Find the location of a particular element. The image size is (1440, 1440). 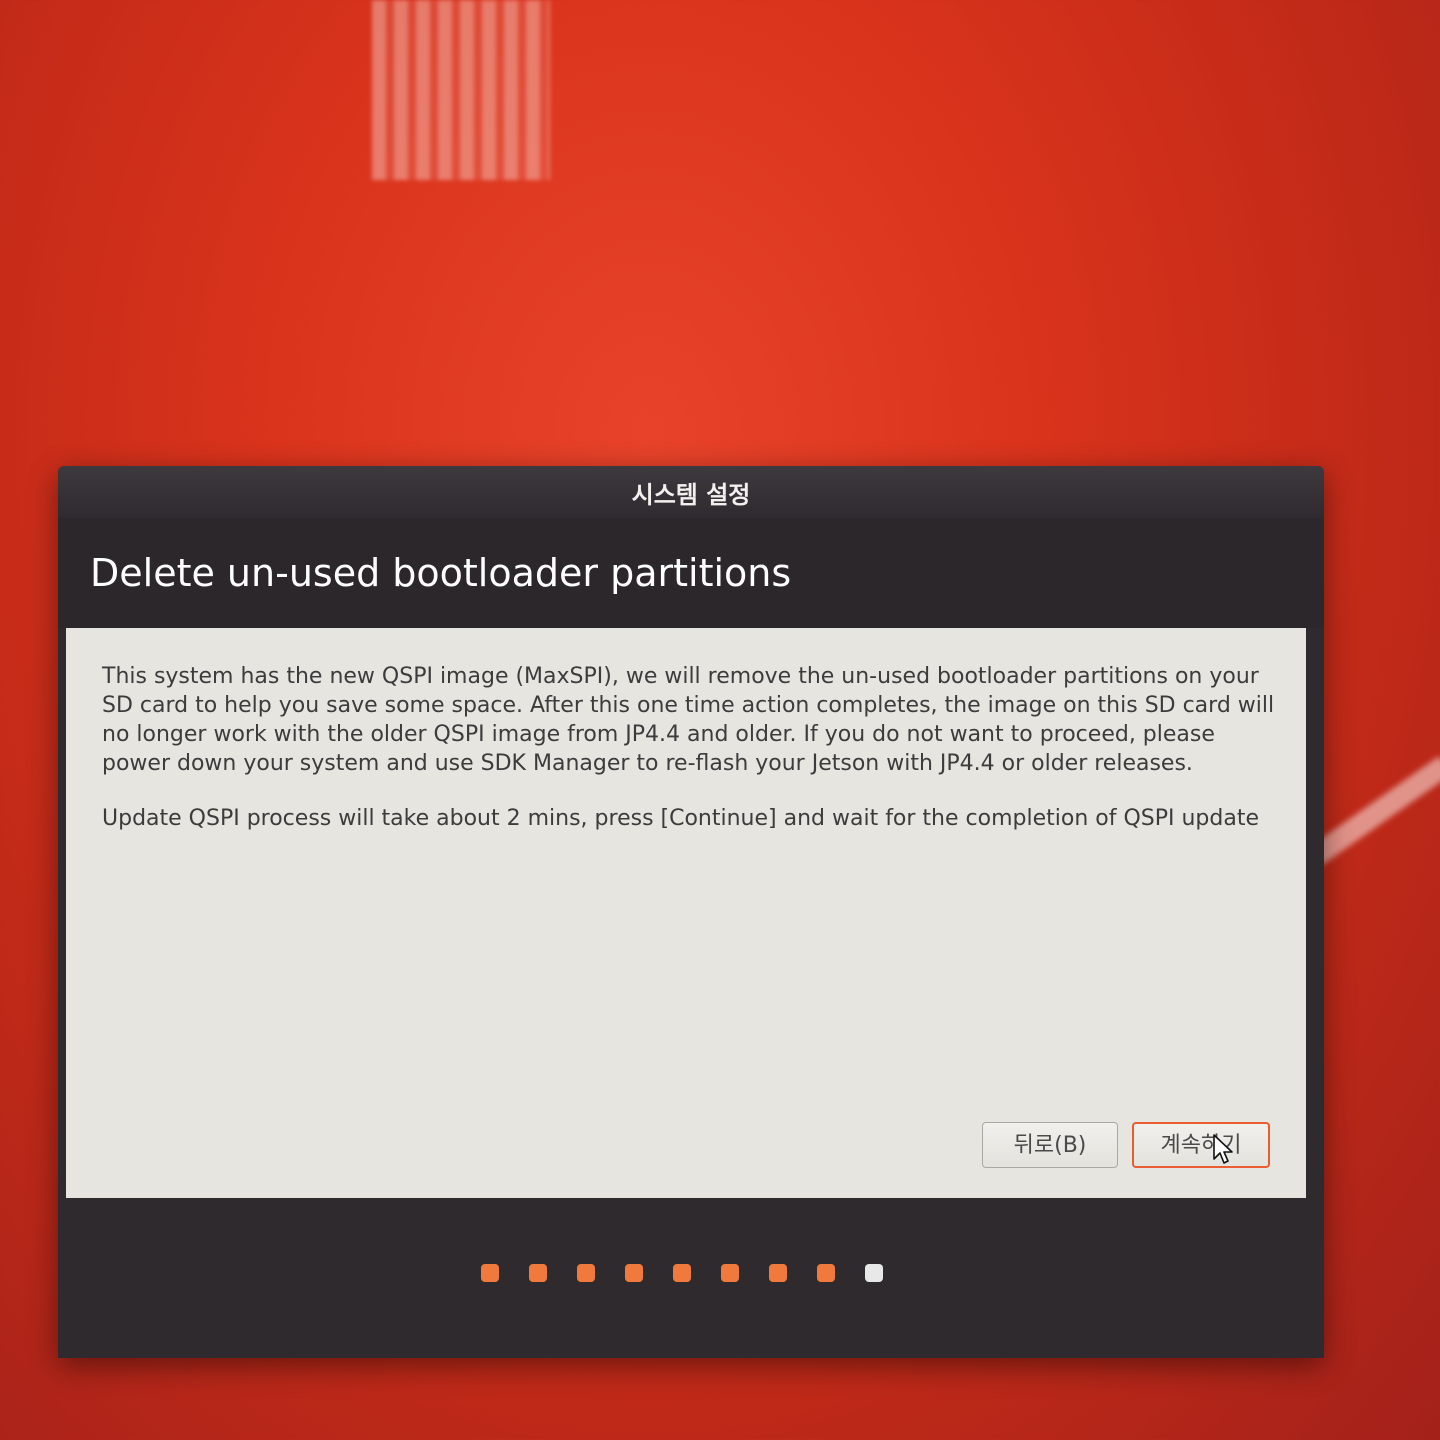

page-title: Delete un-used bootloader partitions is located at coordinates (441, 573).